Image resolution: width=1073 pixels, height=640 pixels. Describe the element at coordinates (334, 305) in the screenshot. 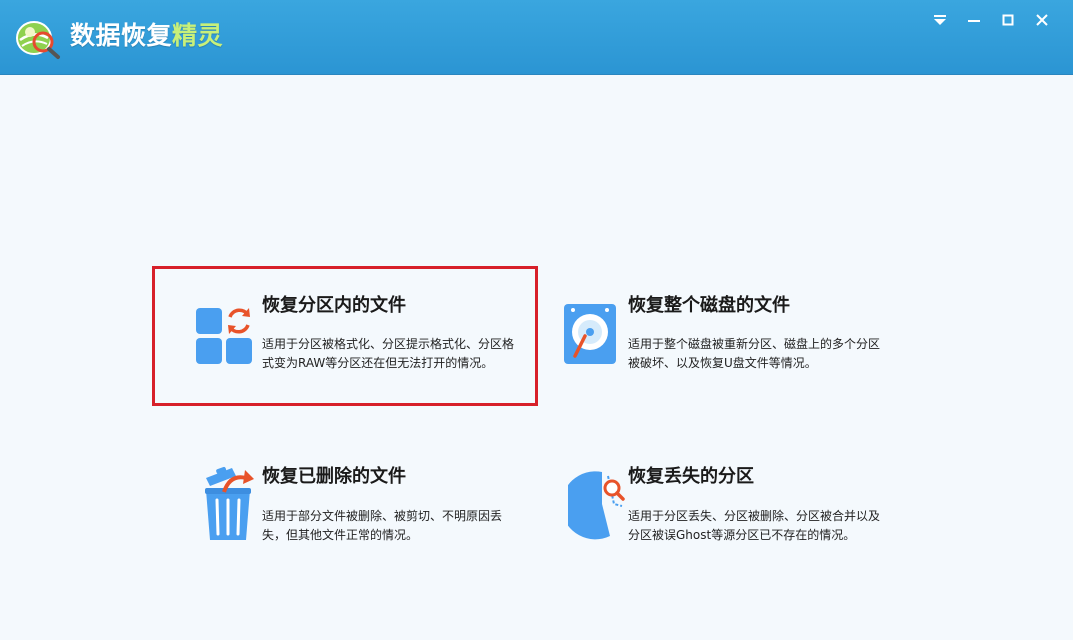

I see `option-title: 恢复分区内的文件` at that location.